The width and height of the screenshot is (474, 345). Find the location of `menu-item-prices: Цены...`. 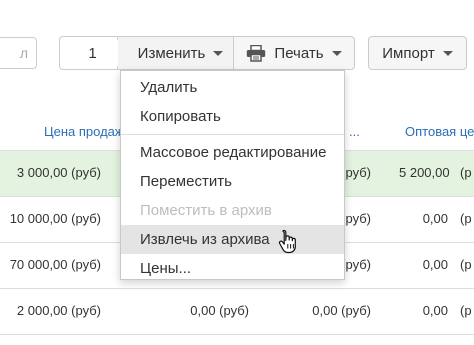

menu-item-prices: Цены... is located at coordinates (232, 268).